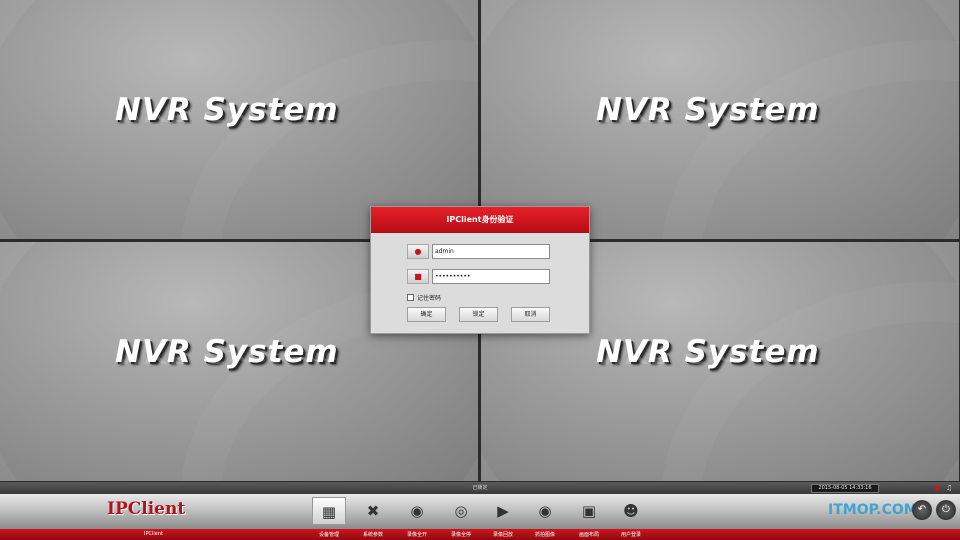  Describe the element at coordinates (503, 534) in the screenshot. I see `toolbar-label: 录像回放` at that location.